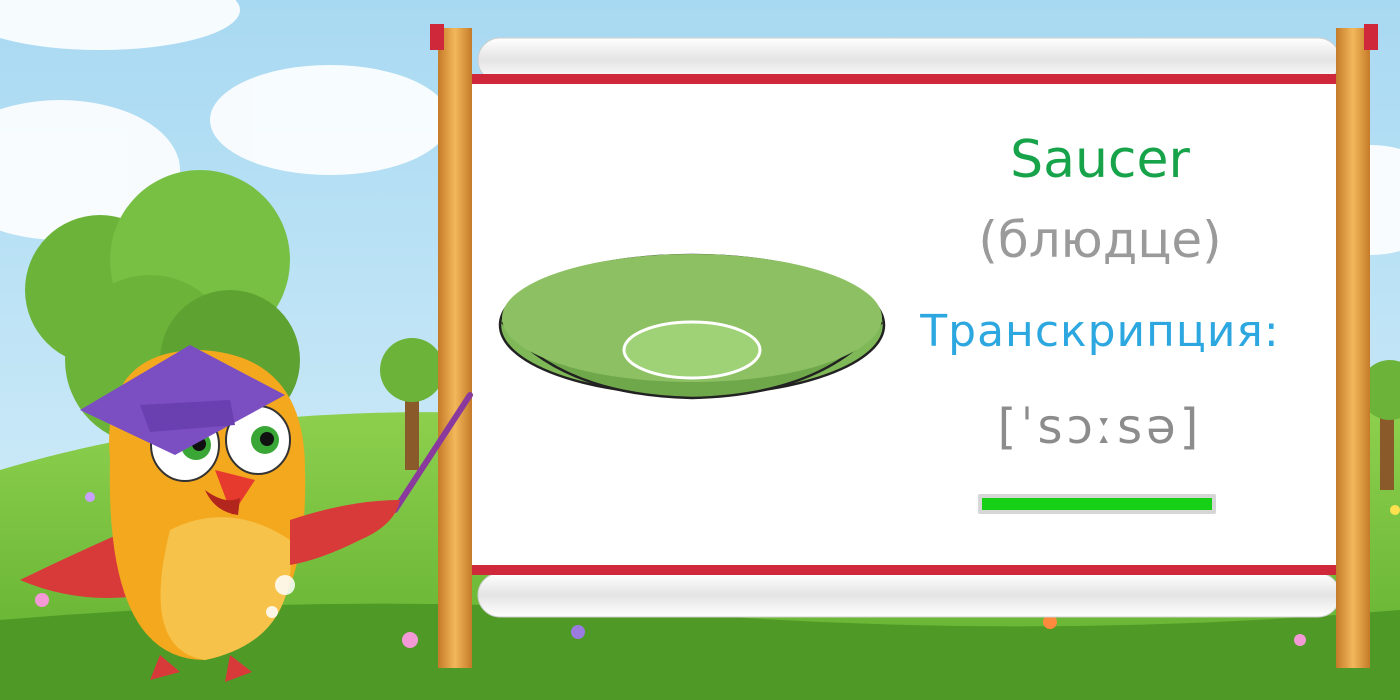  Describe the element at coordinates (905, 79) in the screenshot. I see `top-rod` at that location.